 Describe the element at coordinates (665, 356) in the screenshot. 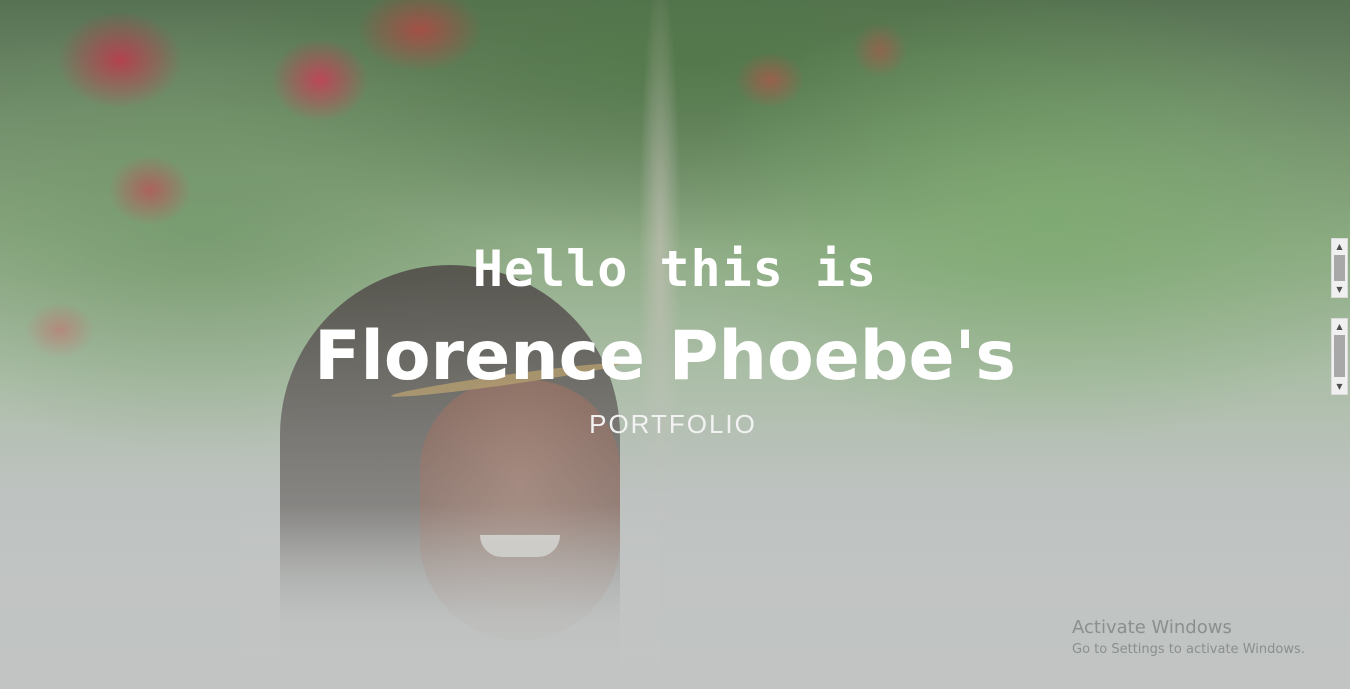

I see `hero-name: Florence Phoebe's` at that location.